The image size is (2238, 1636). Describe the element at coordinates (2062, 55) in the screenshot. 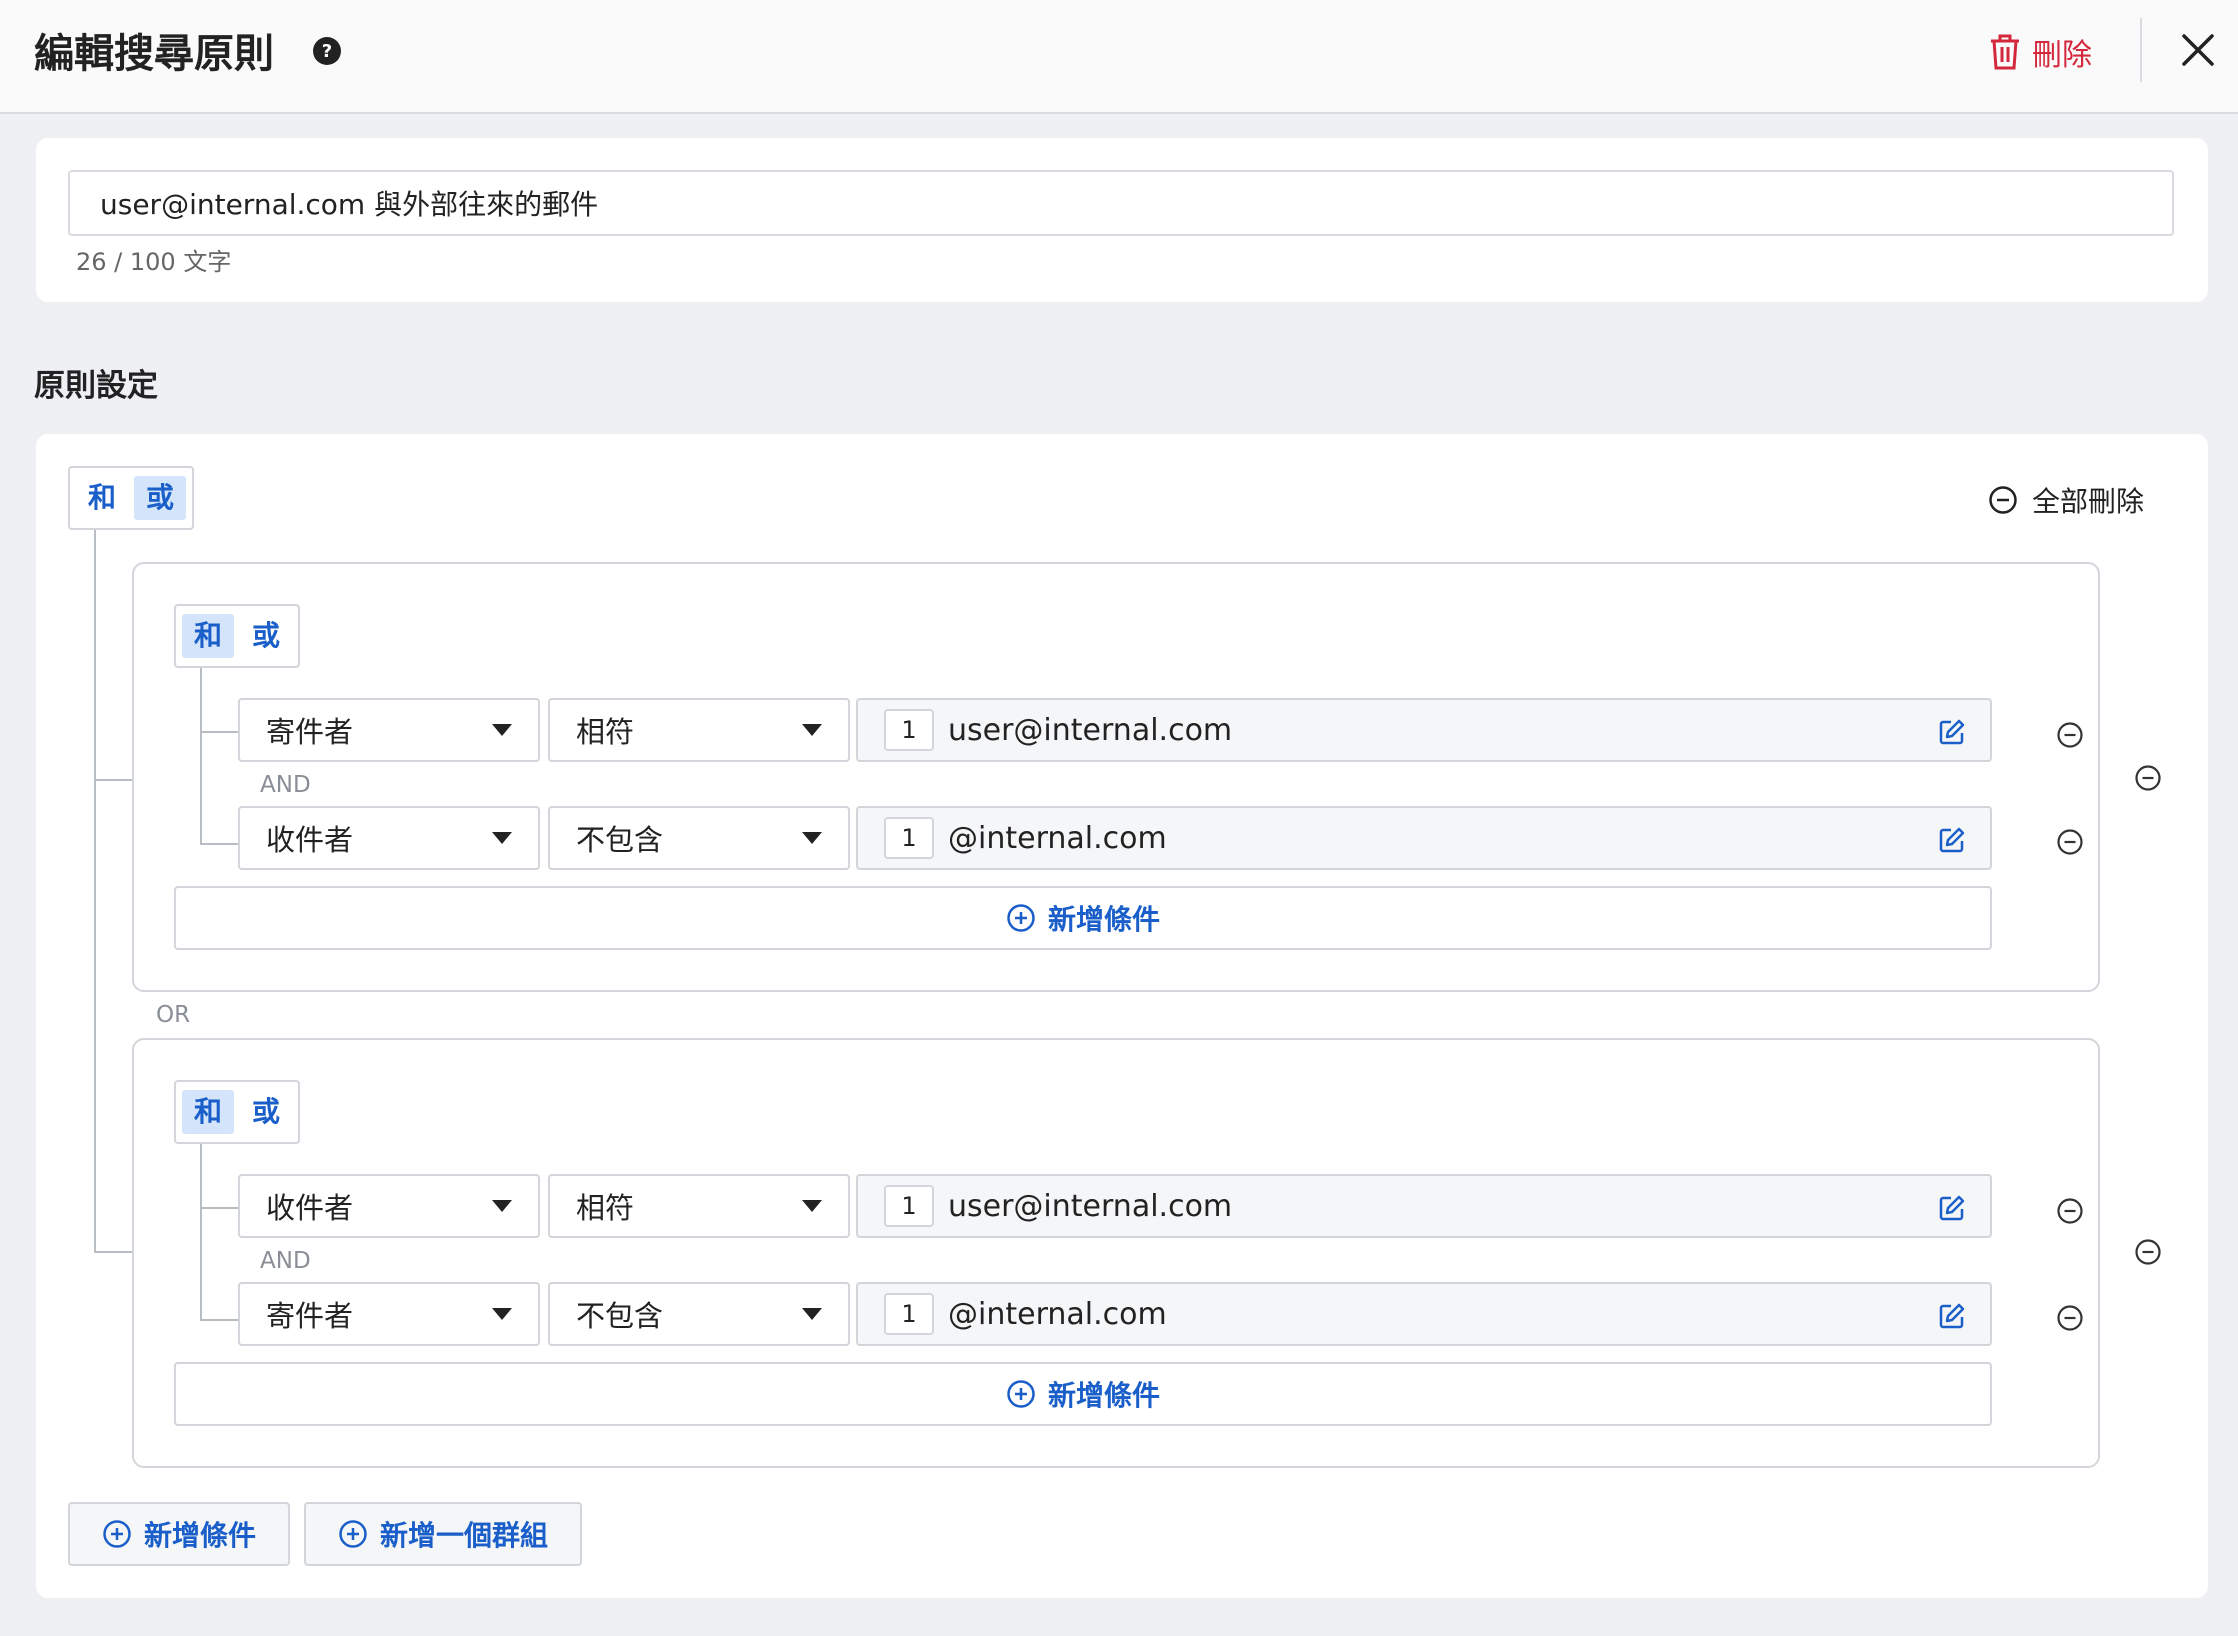

I see `delete-label: 刪除` at that location.